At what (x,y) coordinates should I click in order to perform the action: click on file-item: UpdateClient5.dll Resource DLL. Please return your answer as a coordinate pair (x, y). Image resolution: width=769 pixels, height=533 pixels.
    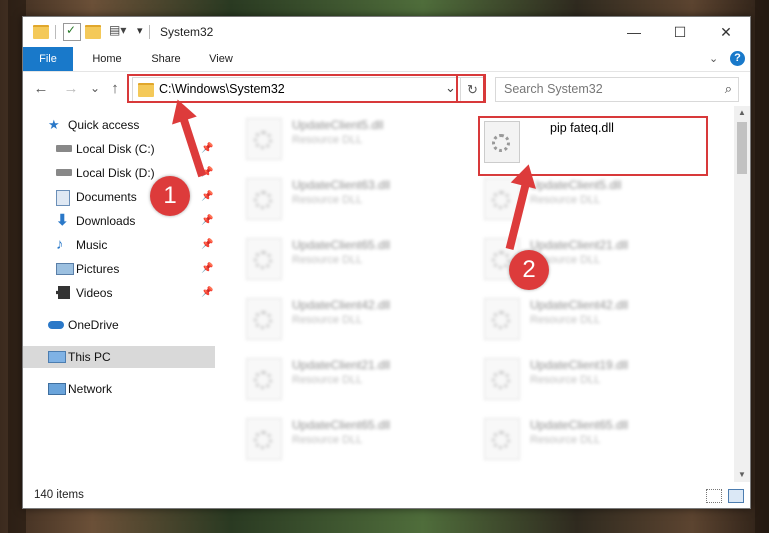
    Looking at the image, I should click on (356, 141).